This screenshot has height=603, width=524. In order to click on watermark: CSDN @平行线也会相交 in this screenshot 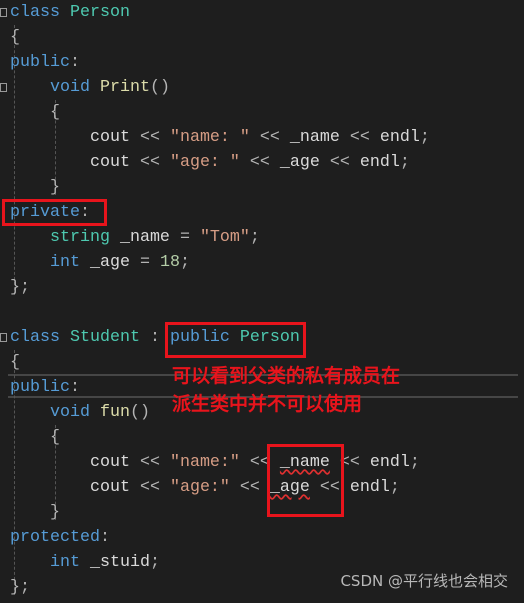, I will do `click(424, 581)`.